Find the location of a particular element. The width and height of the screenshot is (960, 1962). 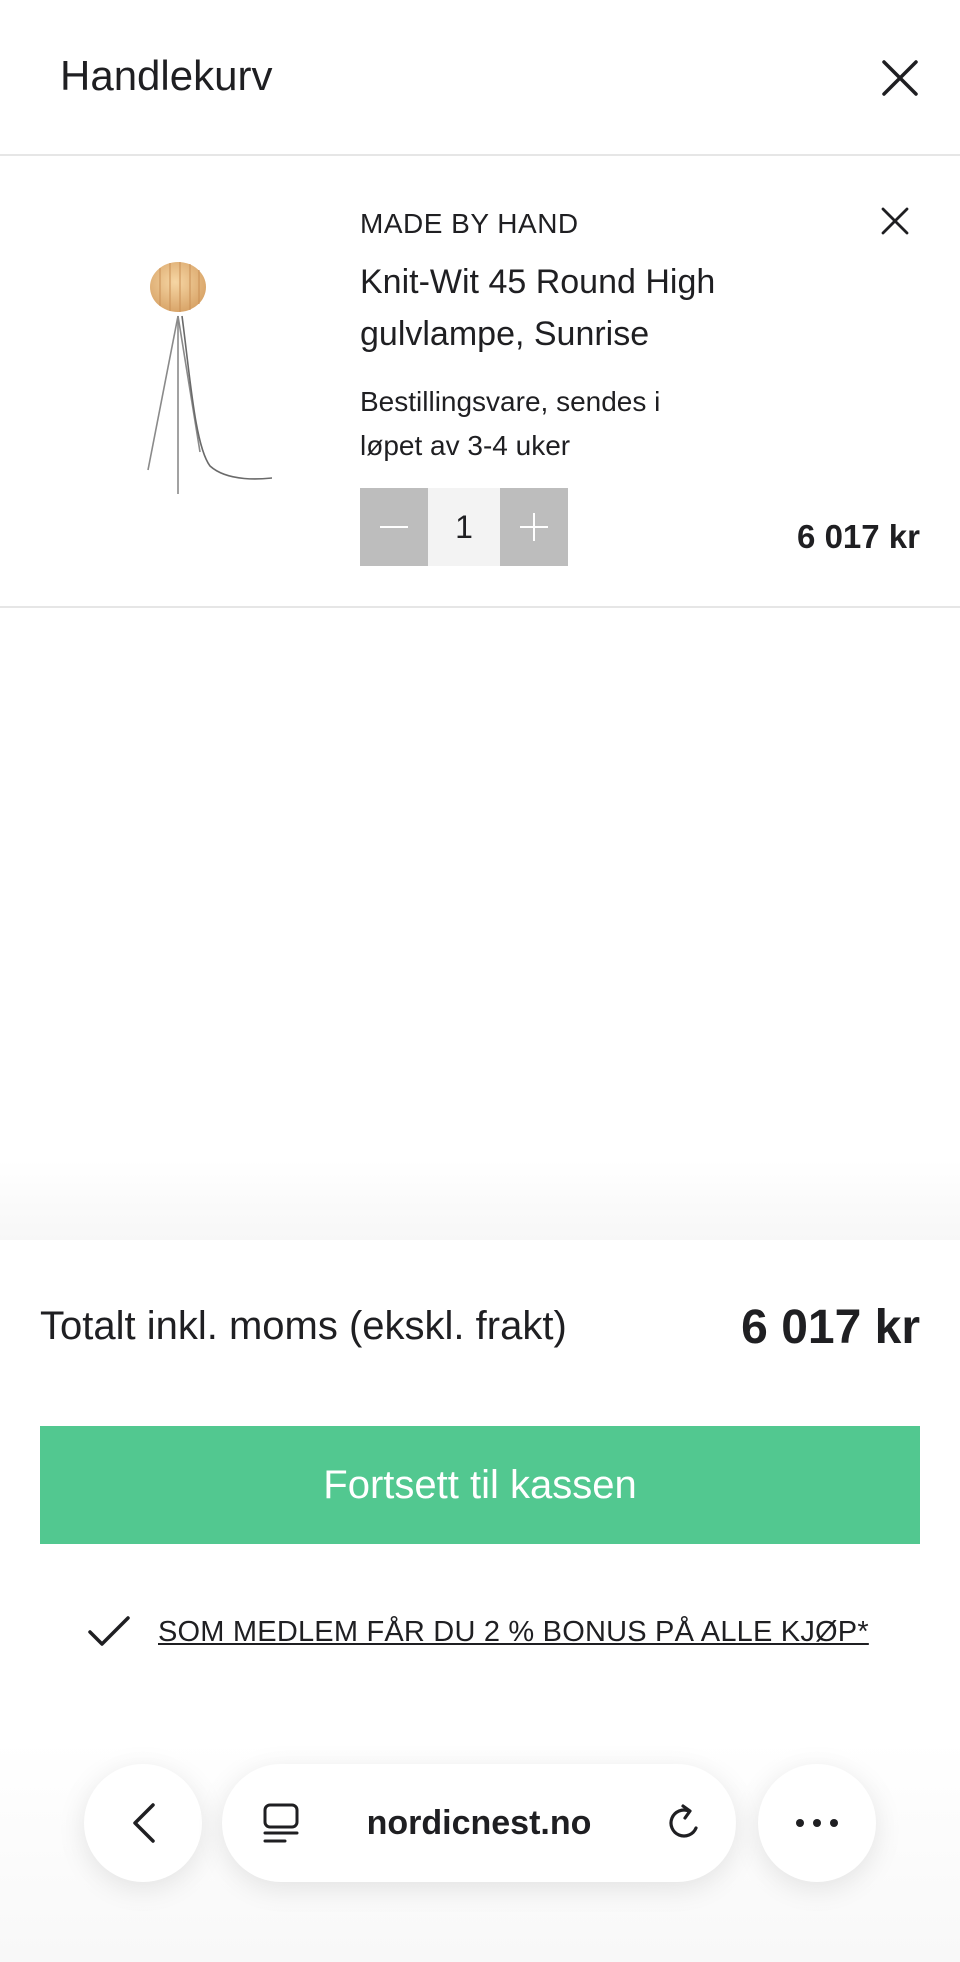

back-arrow-icon is located at coordinates (144, 1823).